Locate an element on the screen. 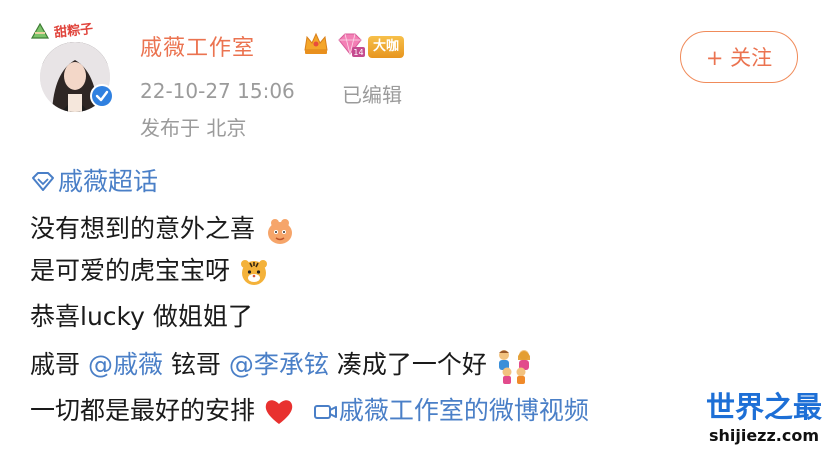 The width and height of the screenshot is (828, 451). supertopic-label: 戚薇超话 is located at coordinates (108, 181).